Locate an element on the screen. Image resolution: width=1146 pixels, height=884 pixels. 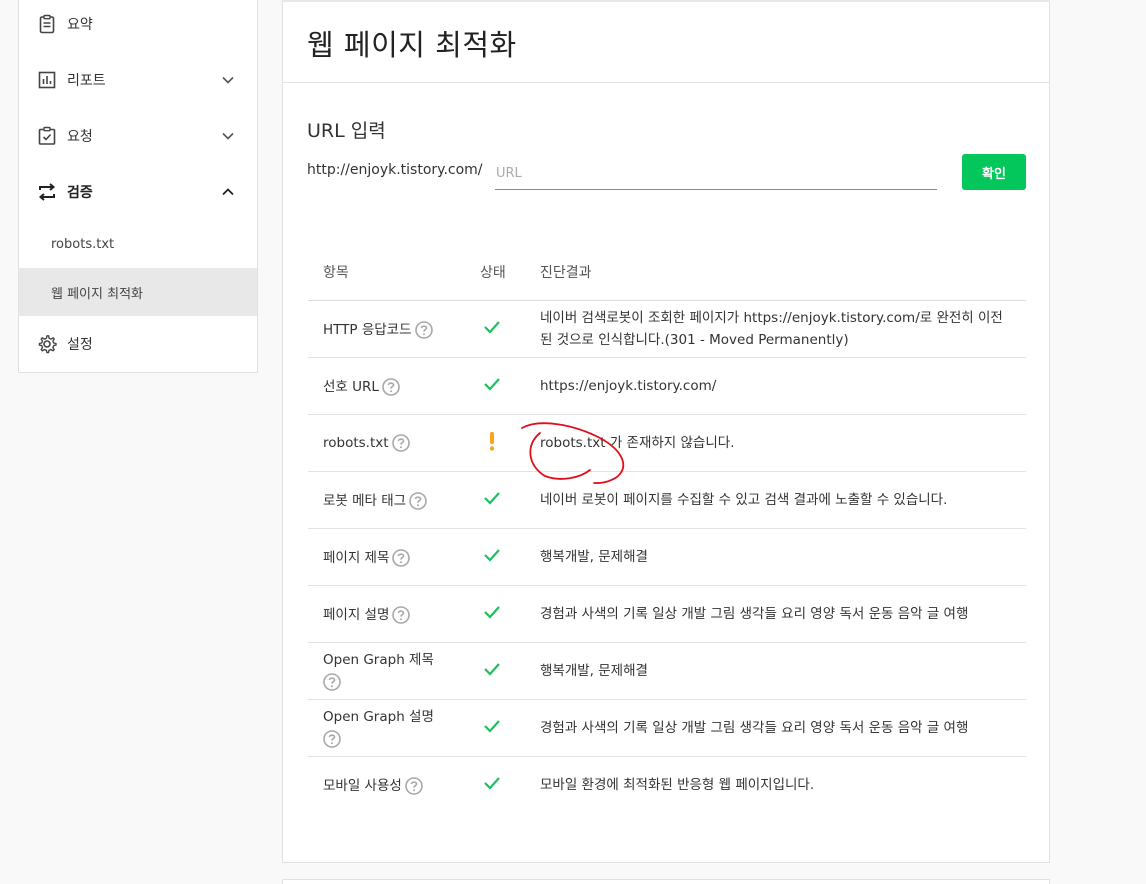
sidebar-item-label: 리포트 is located at coordinates (86, 81).